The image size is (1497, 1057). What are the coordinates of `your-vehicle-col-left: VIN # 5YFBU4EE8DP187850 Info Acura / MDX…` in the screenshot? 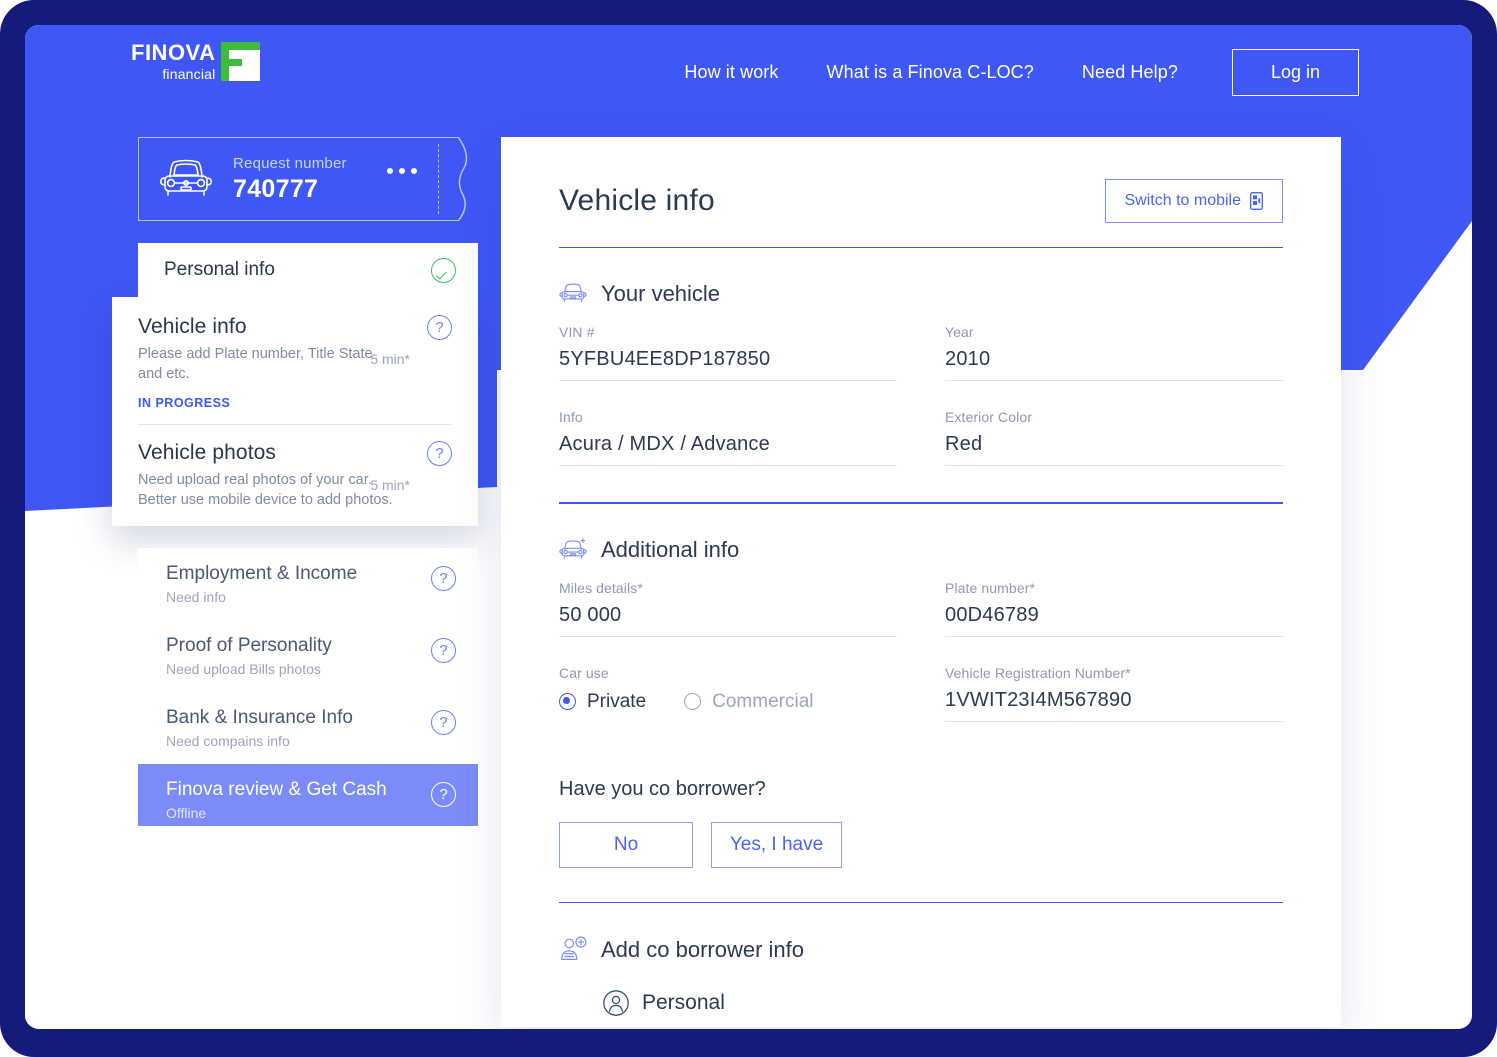 It's located at (728, 409).